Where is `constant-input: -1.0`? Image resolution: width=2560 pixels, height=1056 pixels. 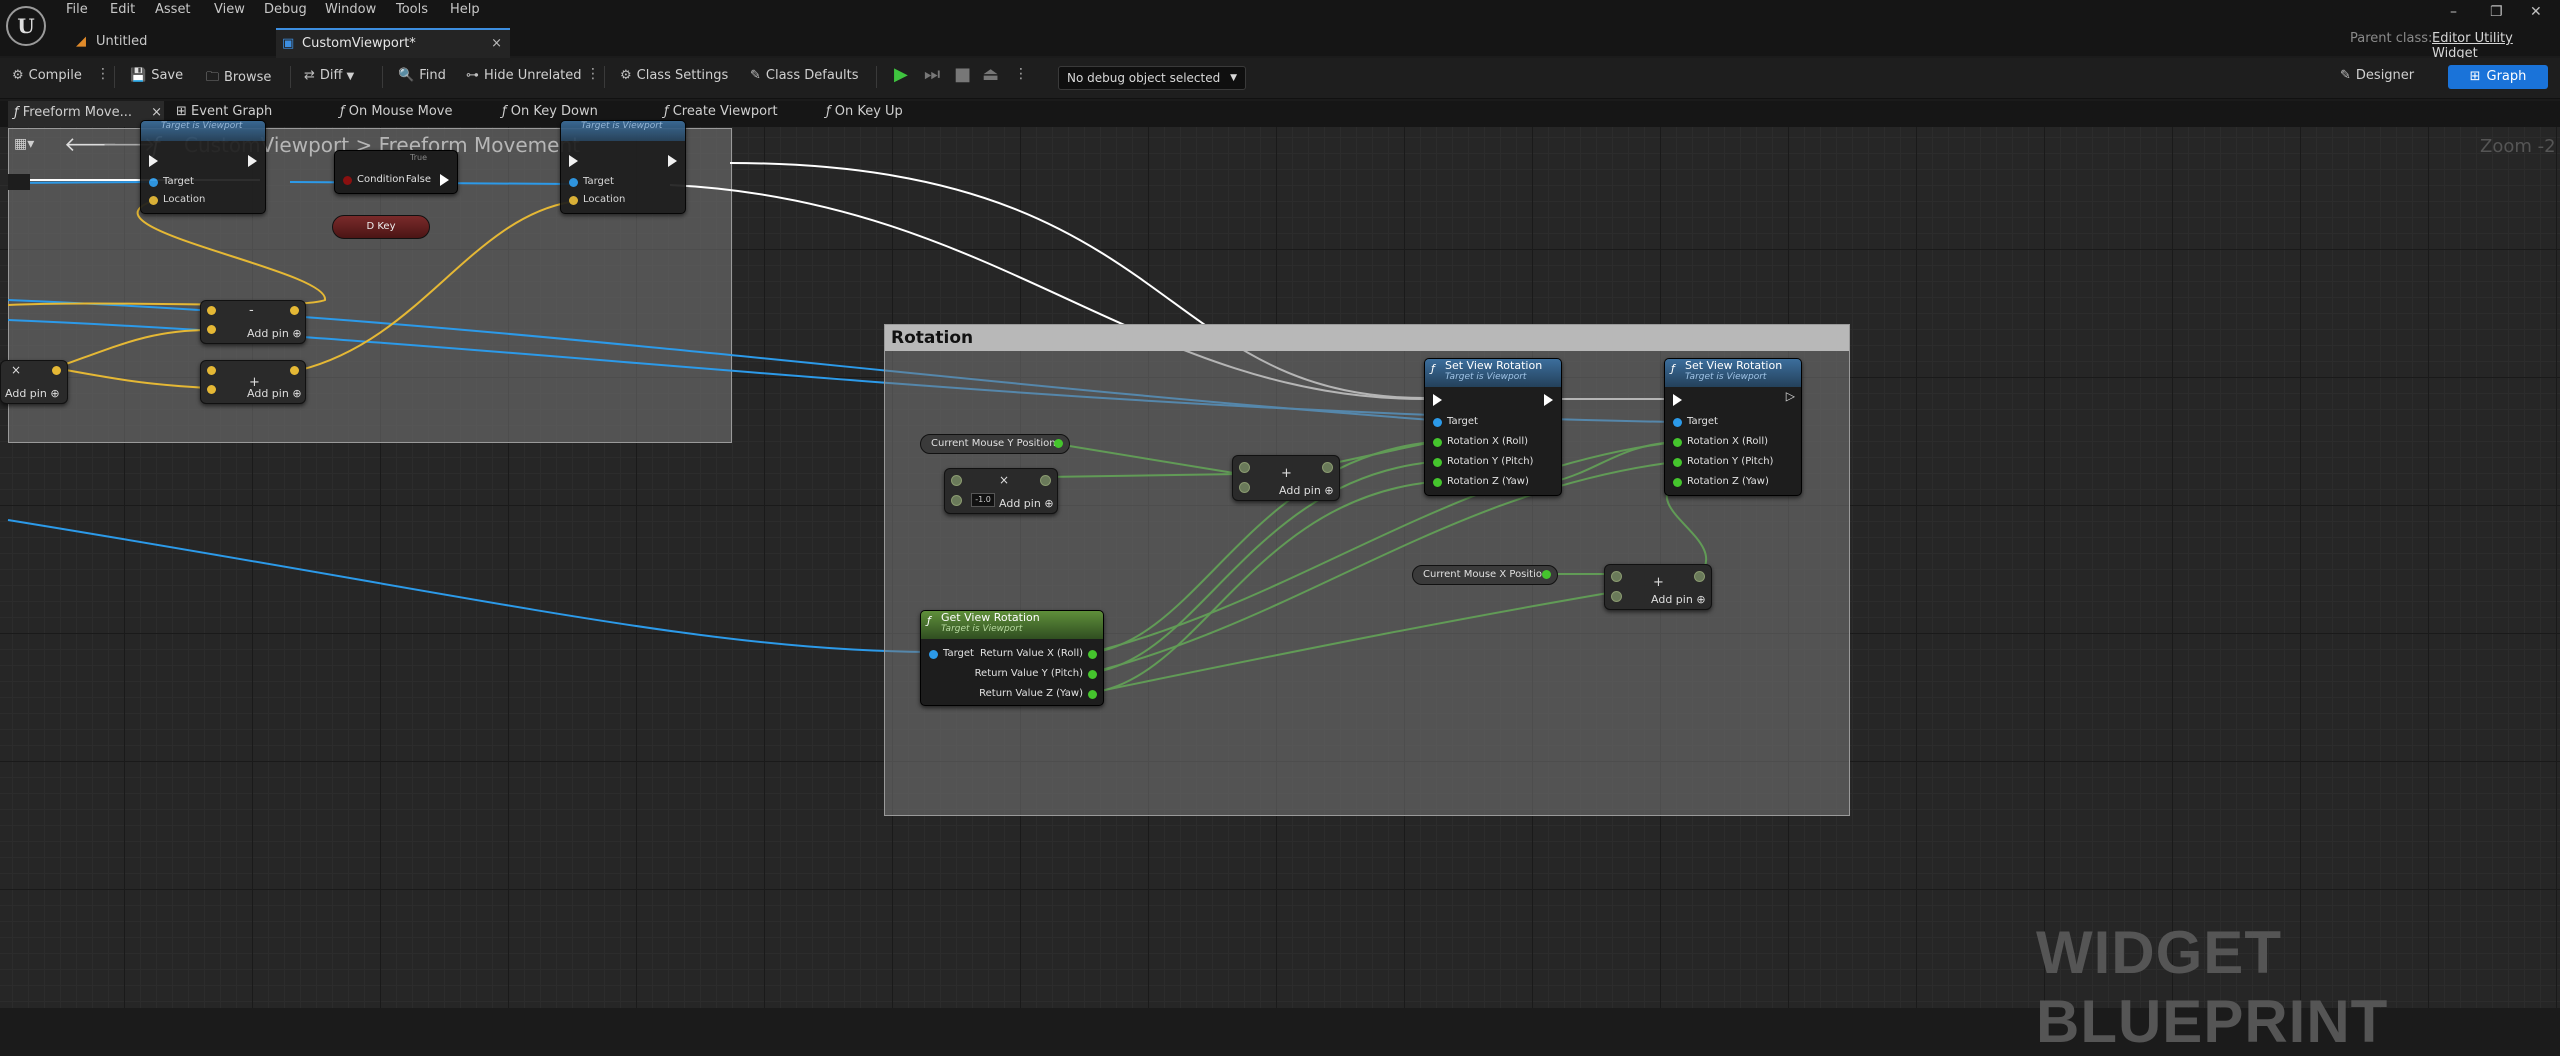 constant-input: -1.0 is located at coordinates (983, 500).